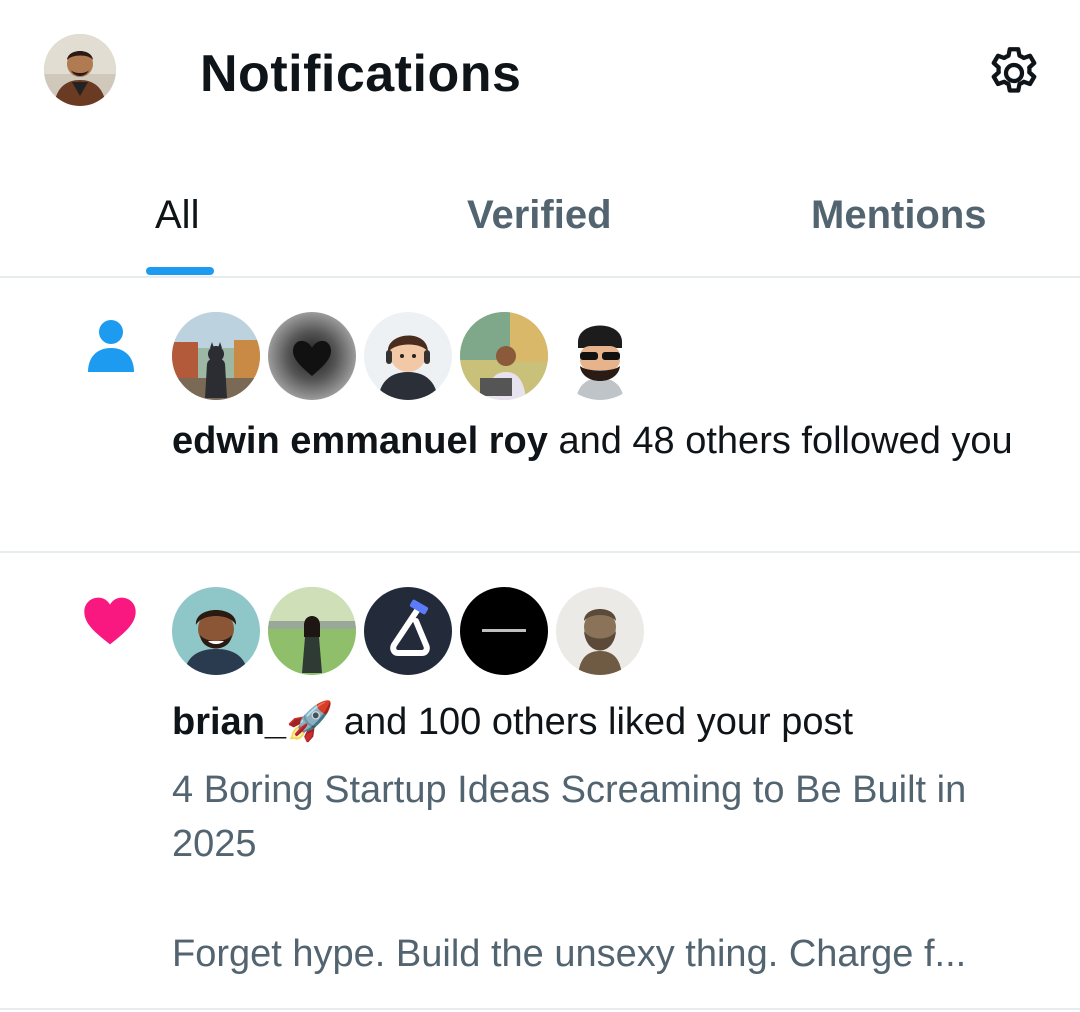 This screenshot has width=1080, height=1012. What do you see at coordinates (360, 441) in the screenshot?
I see `actor-name: edwin emmanuel roy` at bounding box center [360, 441].